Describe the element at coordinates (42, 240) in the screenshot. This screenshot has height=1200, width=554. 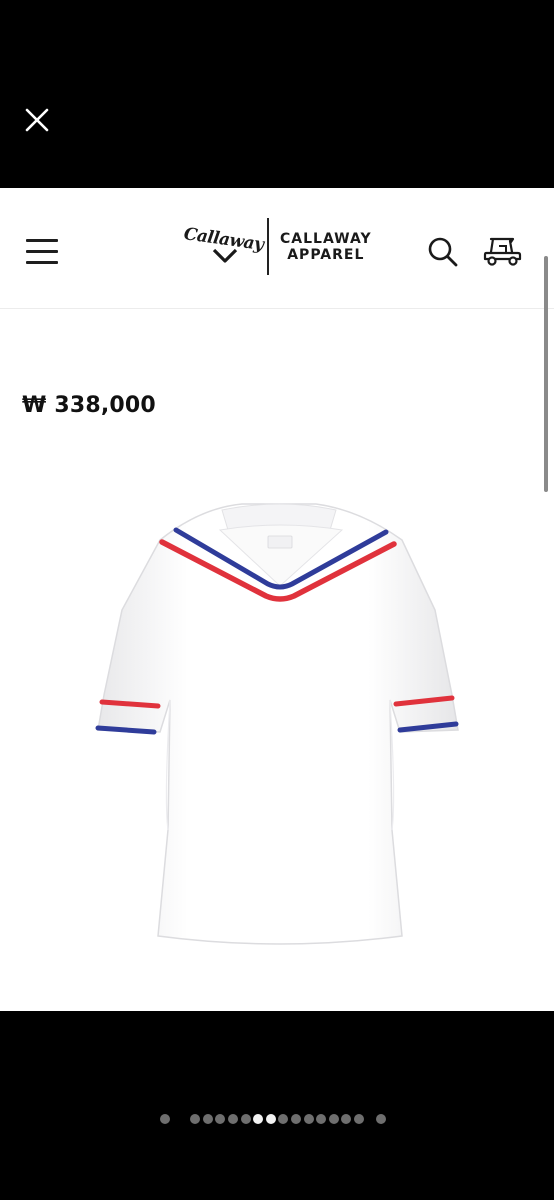
I see `hamburger-menu-icon` at that location.